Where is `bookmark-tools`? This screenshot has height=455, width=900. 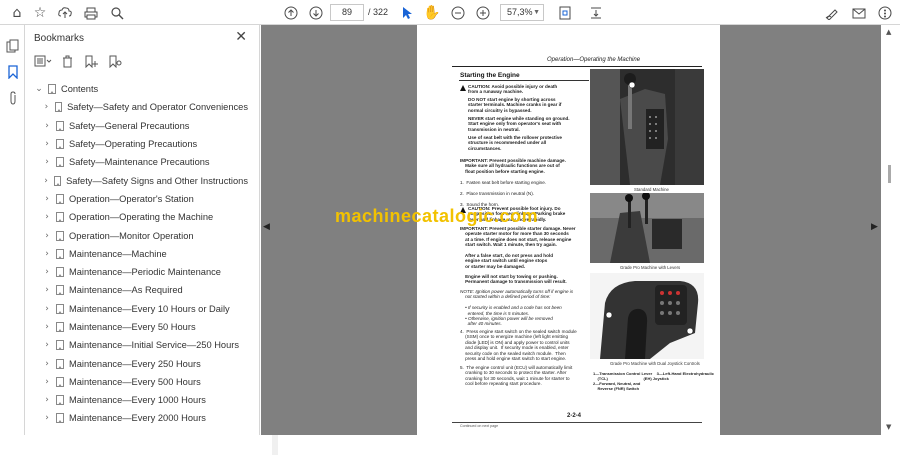 bookmark-tools is located at coordinates (79, 61).